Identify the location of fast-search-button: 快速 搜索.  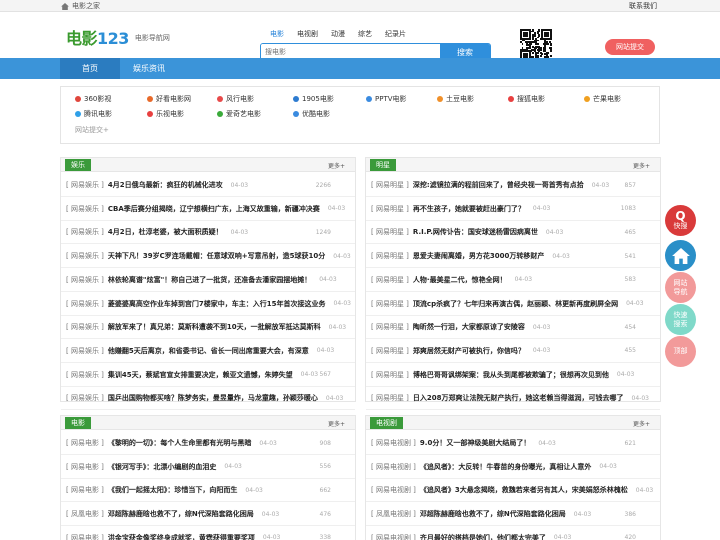
(680, 319).